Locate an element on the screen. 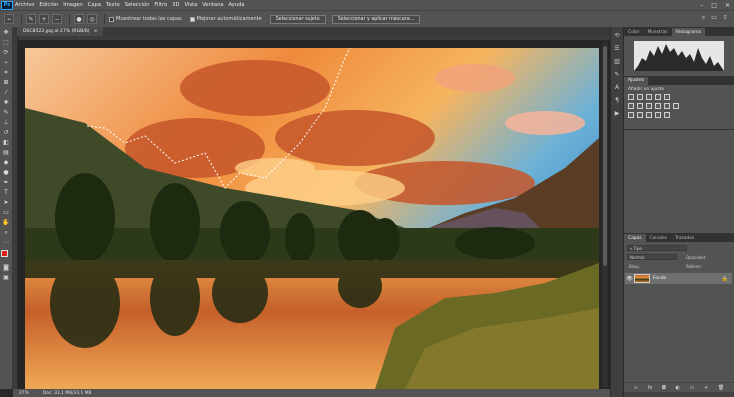 The width and height of the screenshot is (734, 397). subtract-from-selection-icon: − is located at coordinates (57, 19).